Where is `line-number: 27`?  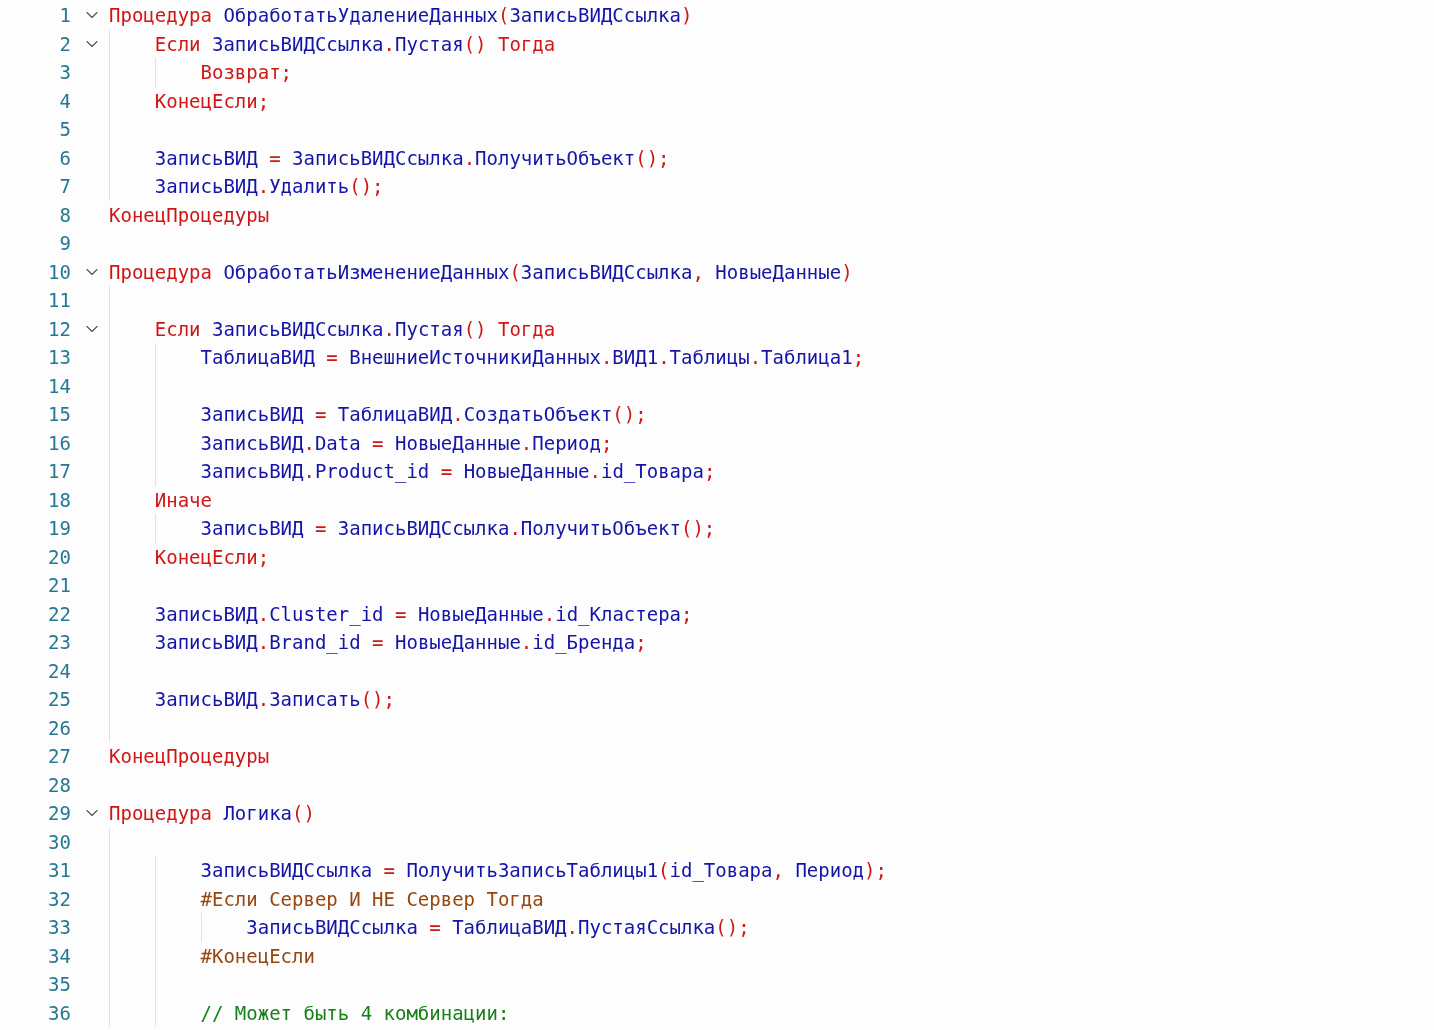
line-number: 27 is located at coordinates (59, 756).